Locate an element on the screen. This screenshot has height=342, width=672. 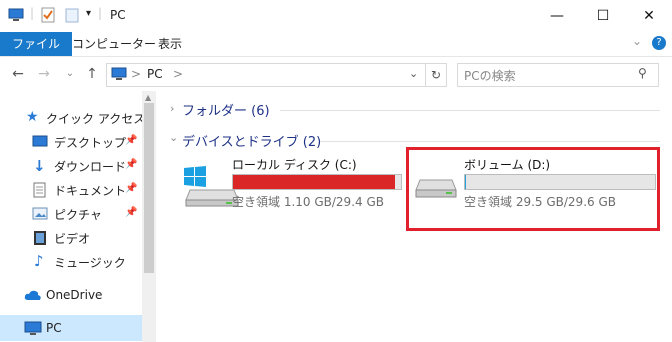
up-button: ↑ is located at coordinates (92, 74).